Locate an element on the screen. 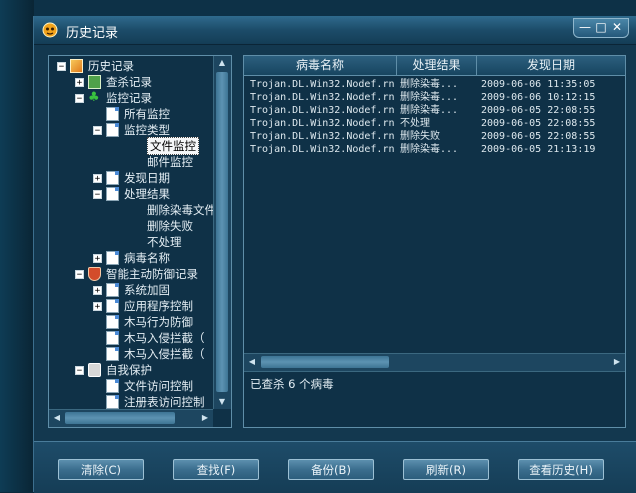 Image resolution: width=636 pixels, height=493 pixels. title-bar: 历史记录 — □ ✕ is located at coordinates (335, 30).